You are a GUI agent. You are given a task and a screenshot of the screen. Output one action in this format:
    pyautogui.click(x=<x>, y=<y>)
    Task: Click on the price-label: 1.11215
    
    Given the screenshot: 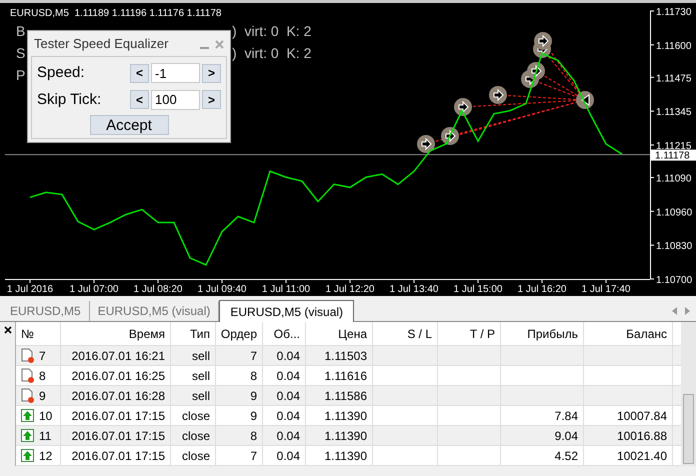 What is the action you would take?
    pyautogui.click(x=674, y=146)
    